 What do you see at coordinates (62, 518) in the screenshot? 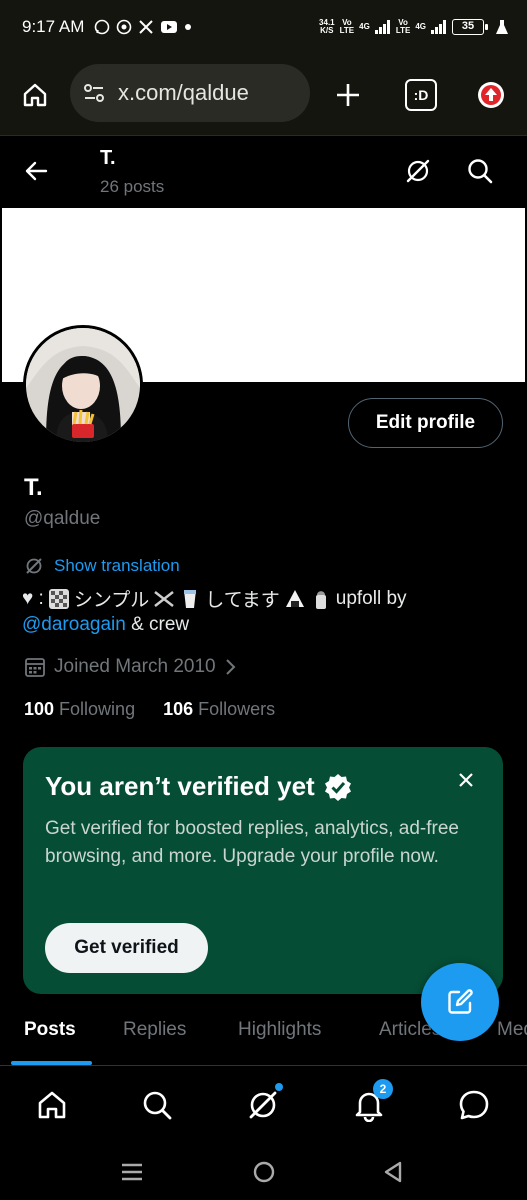
I see `profile-handle: @qaldue` at bounding box center [62, 518].